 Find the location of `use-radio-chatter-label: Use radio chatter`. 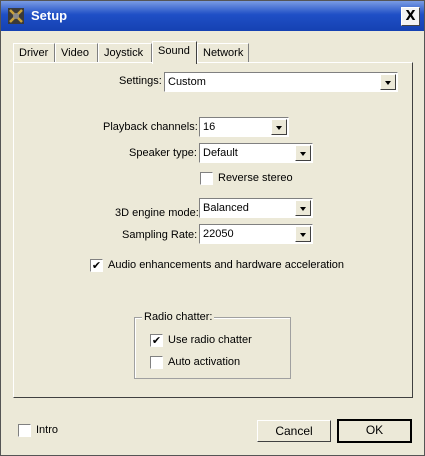

use-radio-chatter-label: Use radio chatter is located at coordinates (210, 340).